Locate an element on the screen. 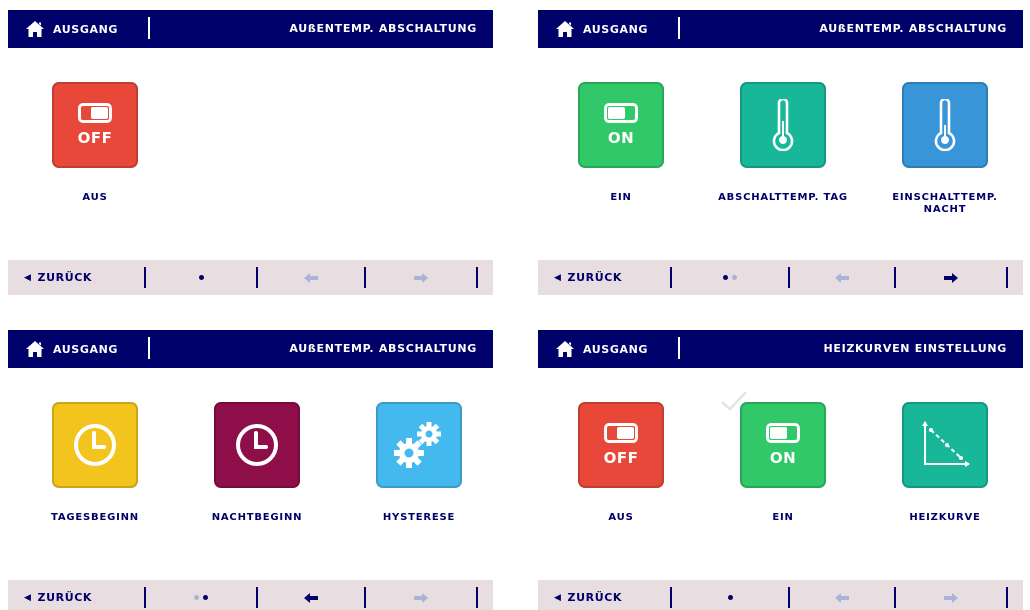  tile-label: EINSCHALTTEMP. NACHT is located at coordinates (945, 203).